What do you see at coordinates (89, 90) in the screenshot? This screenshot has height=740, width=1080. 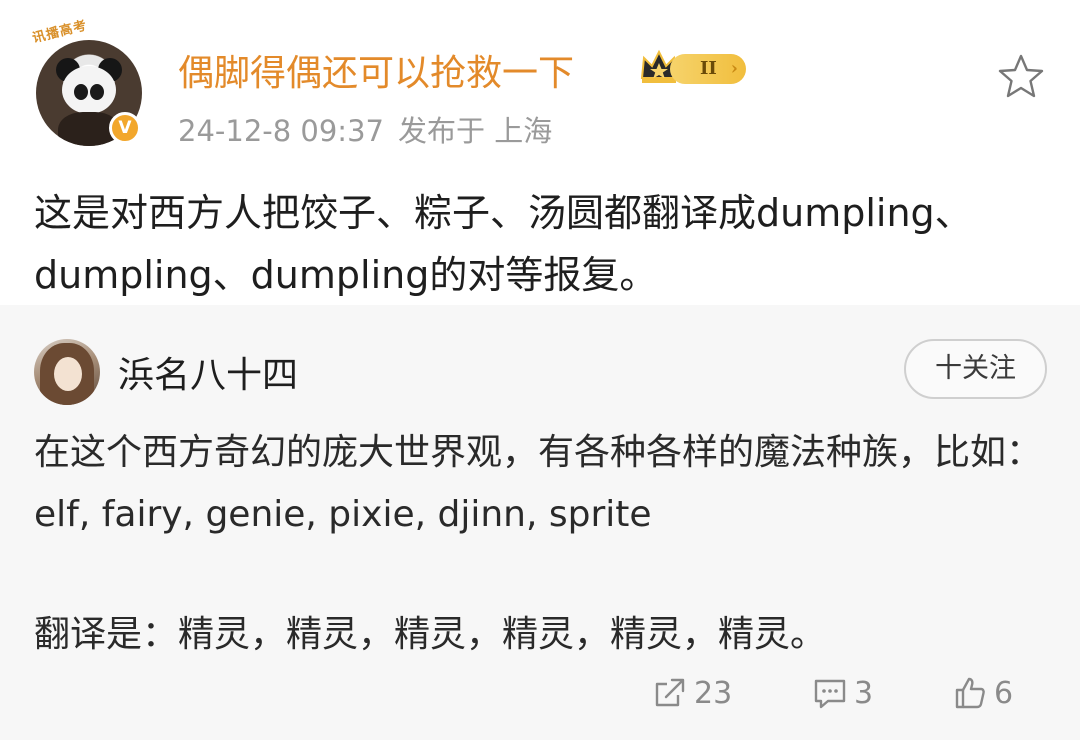 I see `panda-face` at bounding box center [89, 90].